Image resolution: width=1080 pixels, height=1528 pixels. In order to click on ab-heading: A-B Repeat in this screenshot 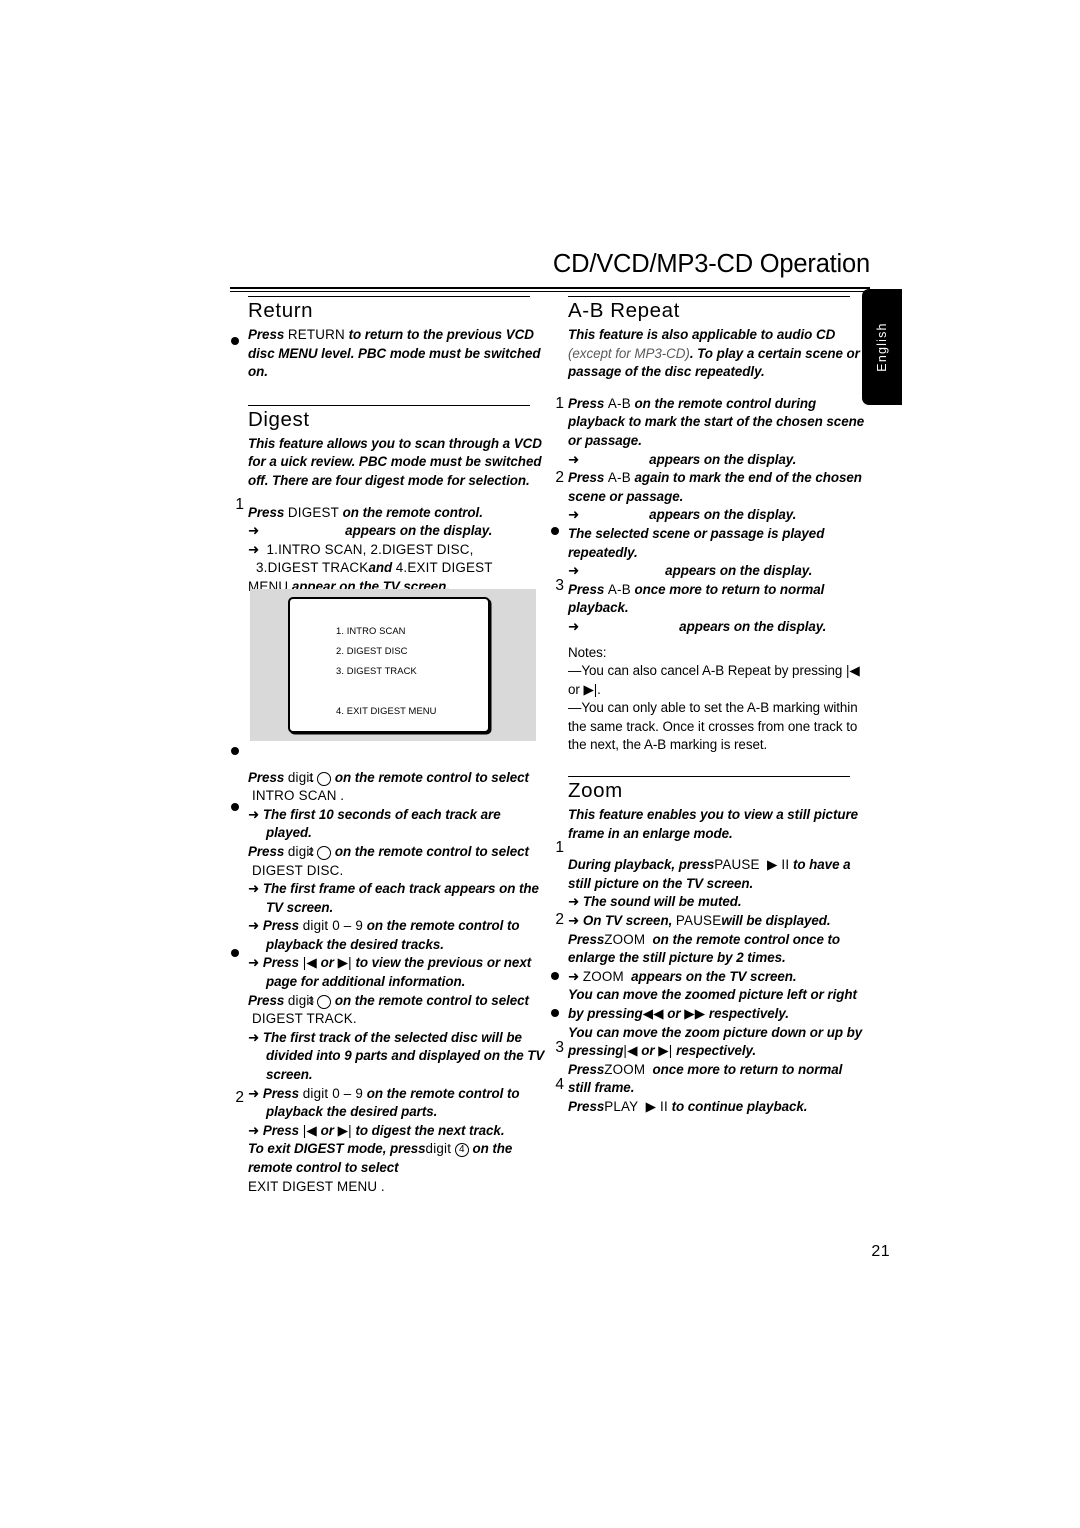, I will do `click(624, 310)`.